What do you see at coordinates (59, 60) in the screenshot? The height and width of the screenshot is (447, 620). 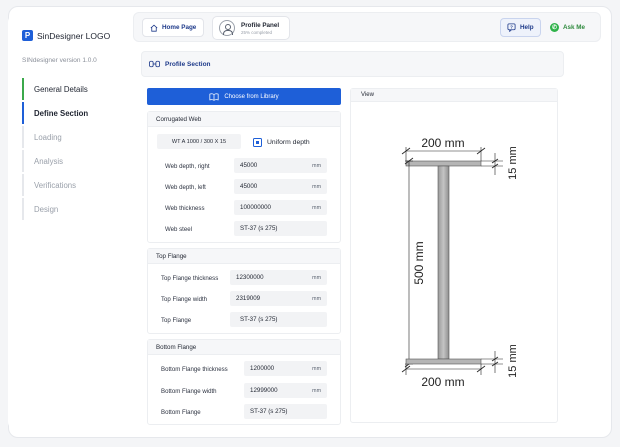 I see `version-text: SINdesigner version 1.0.0` at bounding box center [59, 60].